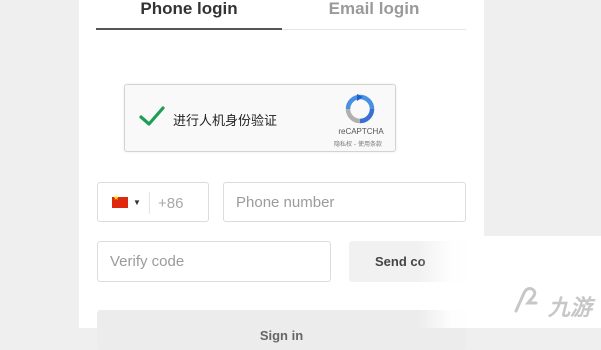 This screenshot has width=601, height=350. What do you see at coordinates (374, 29) in the screenshot?
I see `tab-divider` at bounding box center [374, 29].